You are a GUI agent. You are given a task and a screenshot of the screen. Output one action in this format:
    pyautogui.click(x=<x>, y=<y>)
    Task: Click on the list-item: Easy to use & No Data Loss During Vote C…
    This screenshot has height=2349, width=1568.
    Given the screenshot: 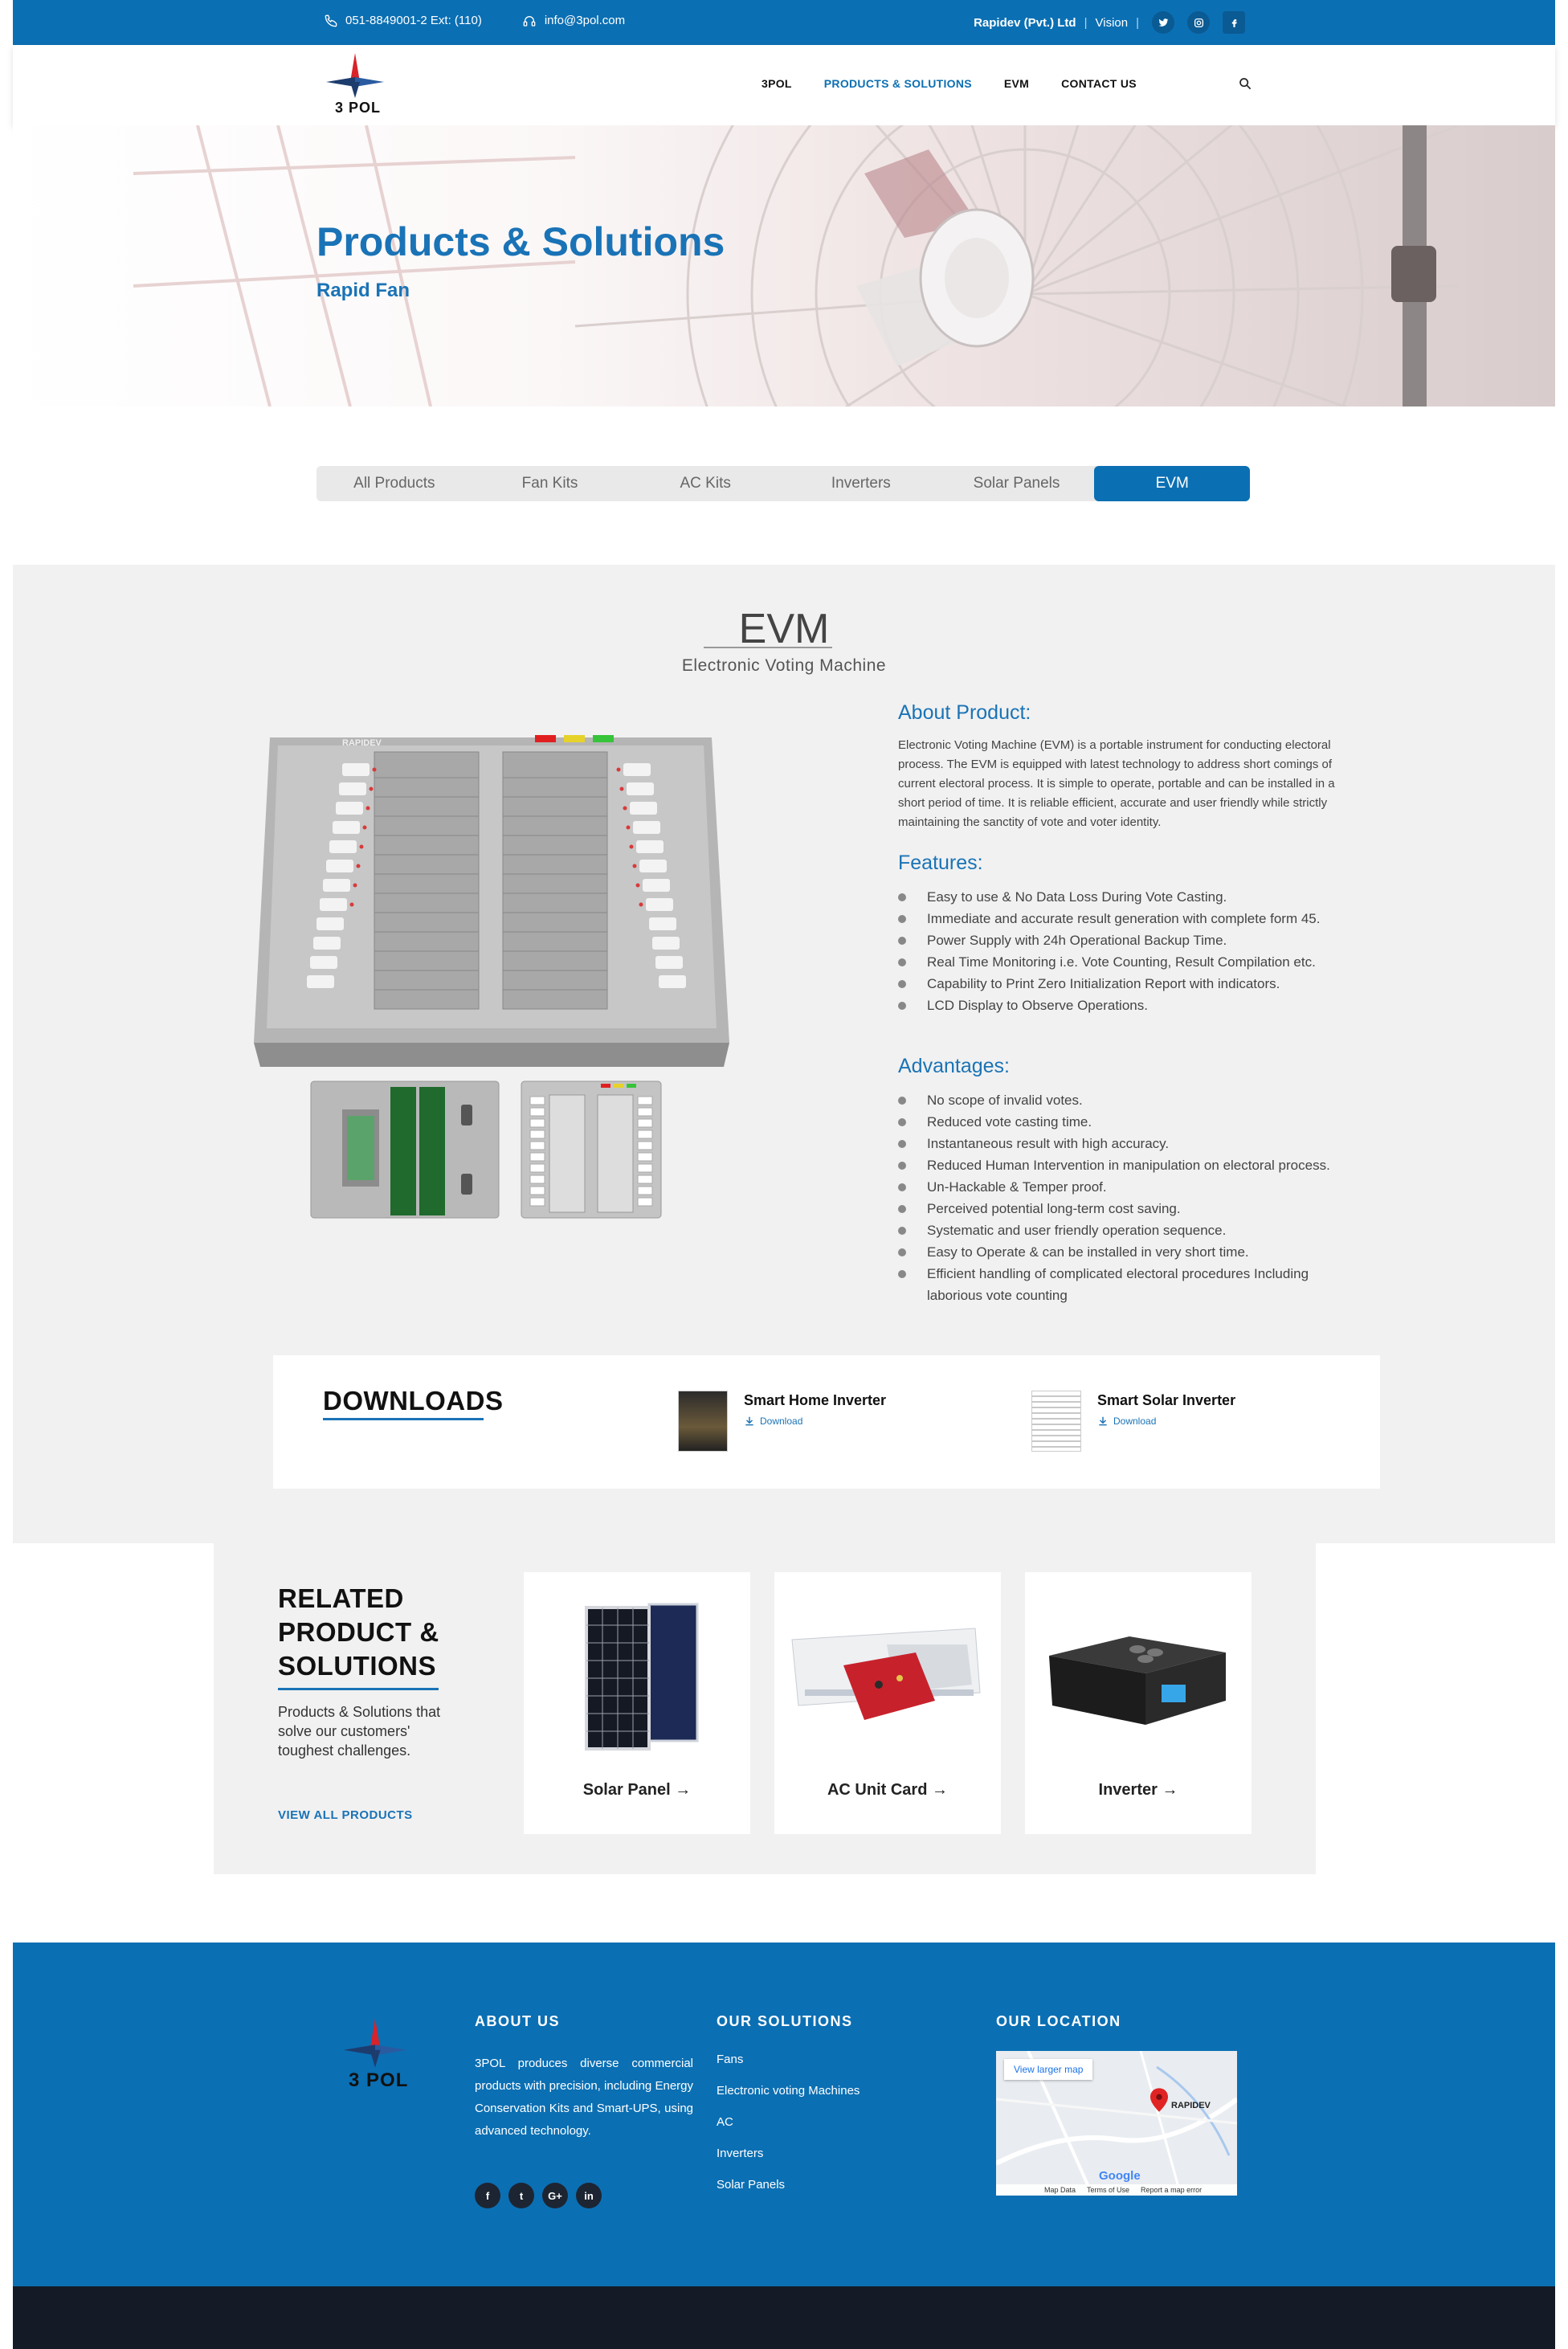 What is the action you would take?
    pyautogui.click(x=1131, y=897)
    